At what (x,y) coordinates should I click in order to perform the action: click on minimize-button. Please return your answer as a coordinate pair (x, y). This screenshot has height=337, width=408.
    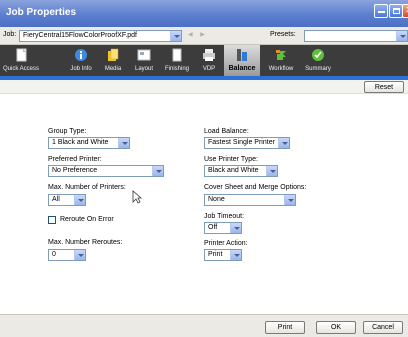
    Looking at the image, I should click on (381, 11).